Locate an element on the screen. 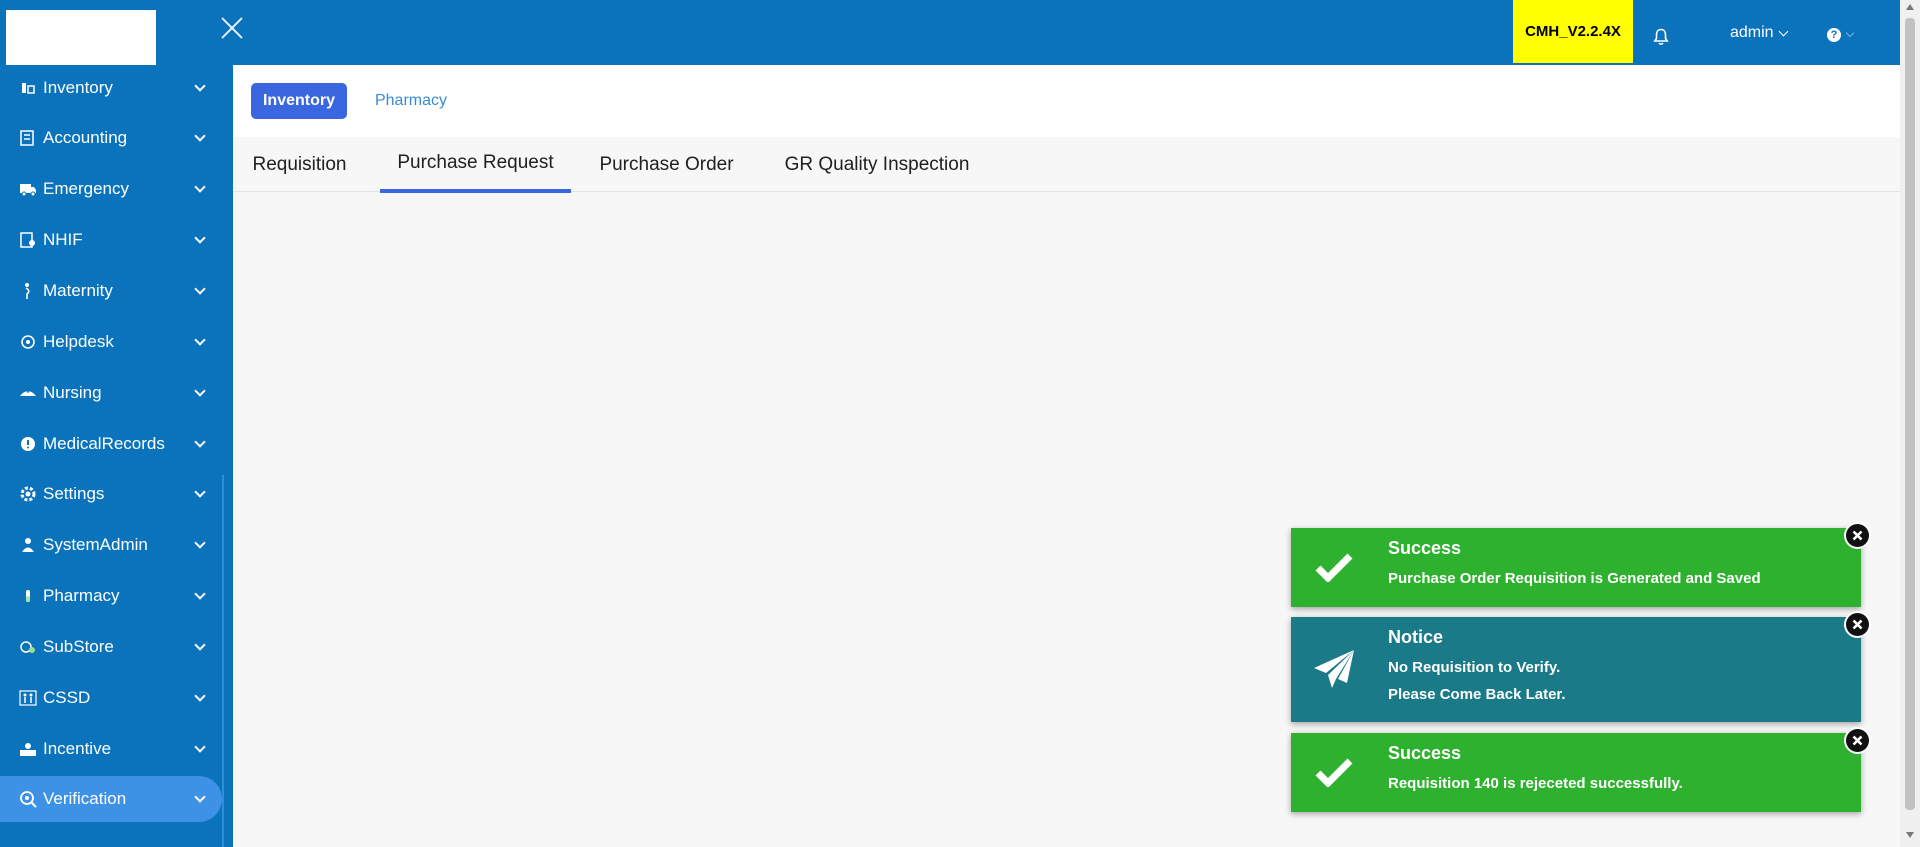  sidebar-item-nursing: Nursing is located at coordinates (111, 393).